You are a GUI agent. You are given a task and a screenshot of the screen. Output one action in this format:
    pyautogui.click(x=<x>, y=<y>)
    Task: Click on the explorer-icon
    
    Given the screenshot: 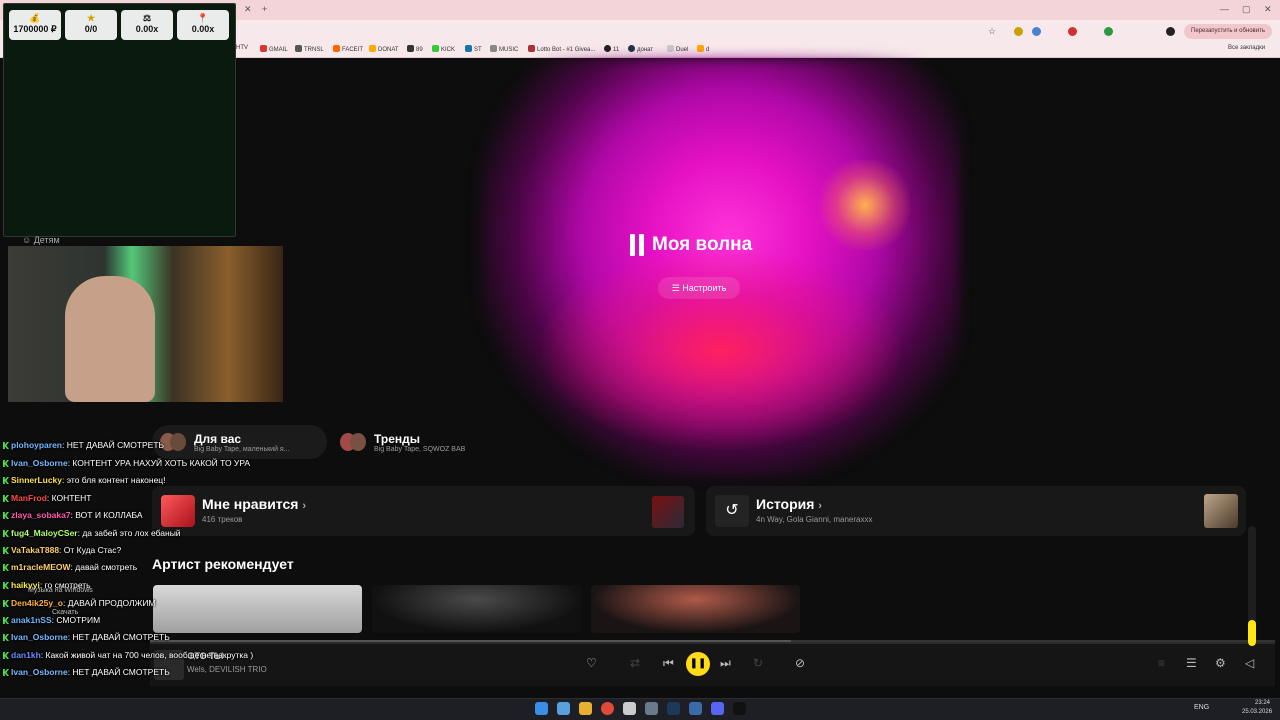 What is the action you would take?
    pyautogui.click(x=585, y=708)
    